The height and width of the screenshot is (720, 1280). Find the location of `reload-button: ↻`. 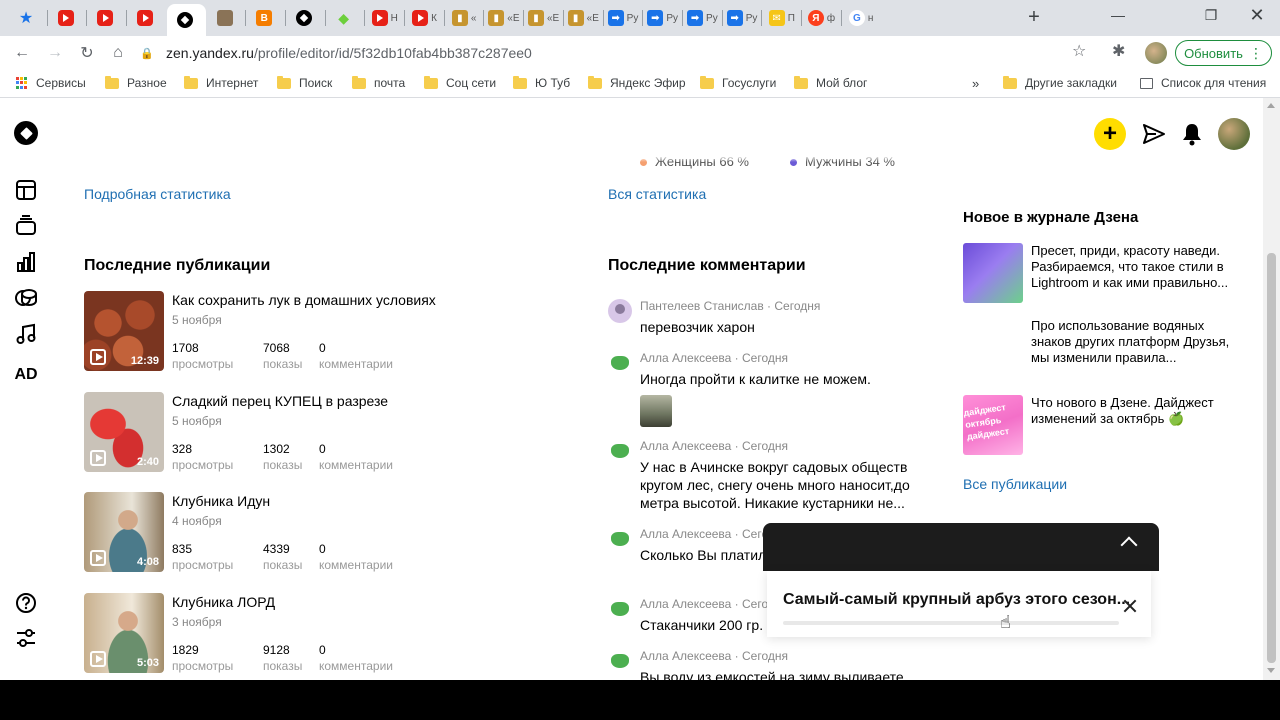

reload-button: ↻ is located at coordinates (87, 53).